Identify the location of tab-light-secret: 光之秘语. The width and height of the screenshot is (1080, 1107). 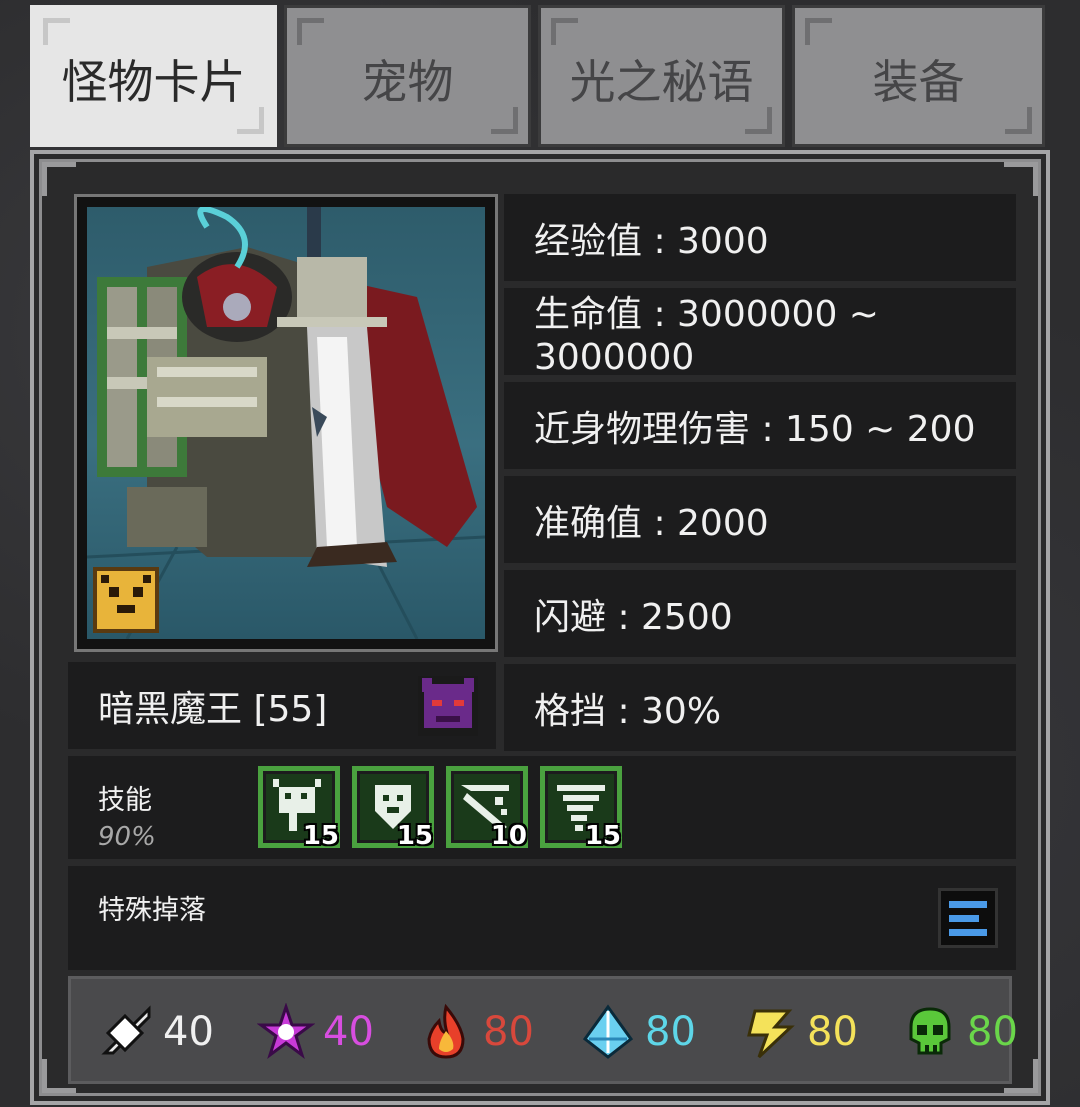
(661, 76).